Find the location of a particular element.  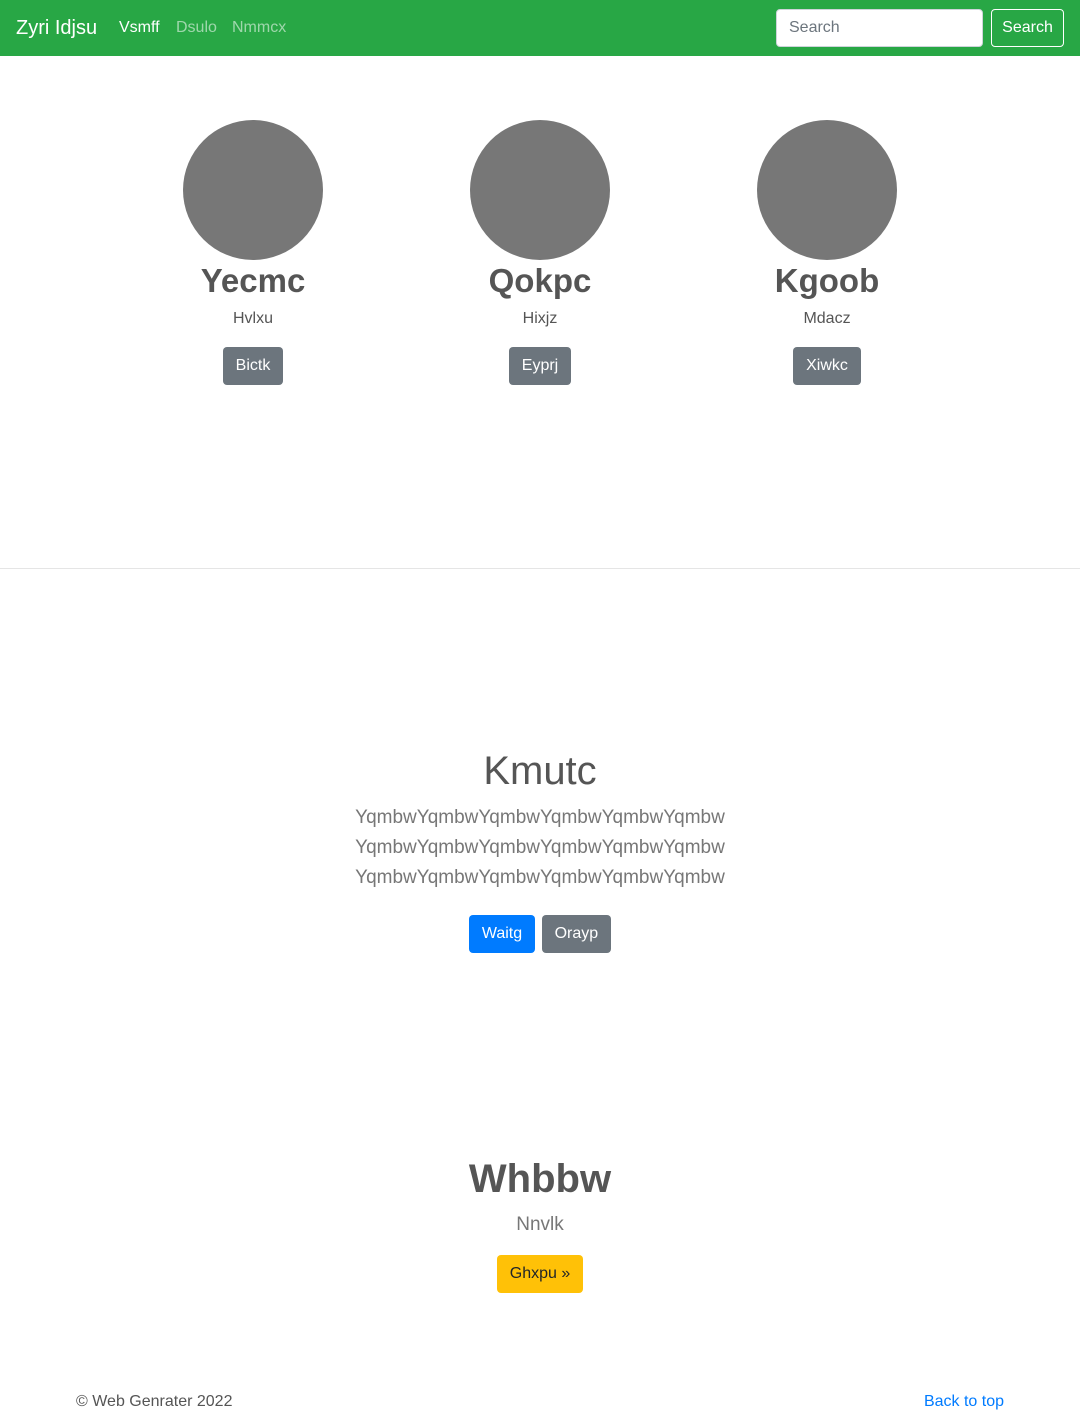

profile-card-2: Qokpc Hixjz Eyprj is located at coordinates (540, 252).